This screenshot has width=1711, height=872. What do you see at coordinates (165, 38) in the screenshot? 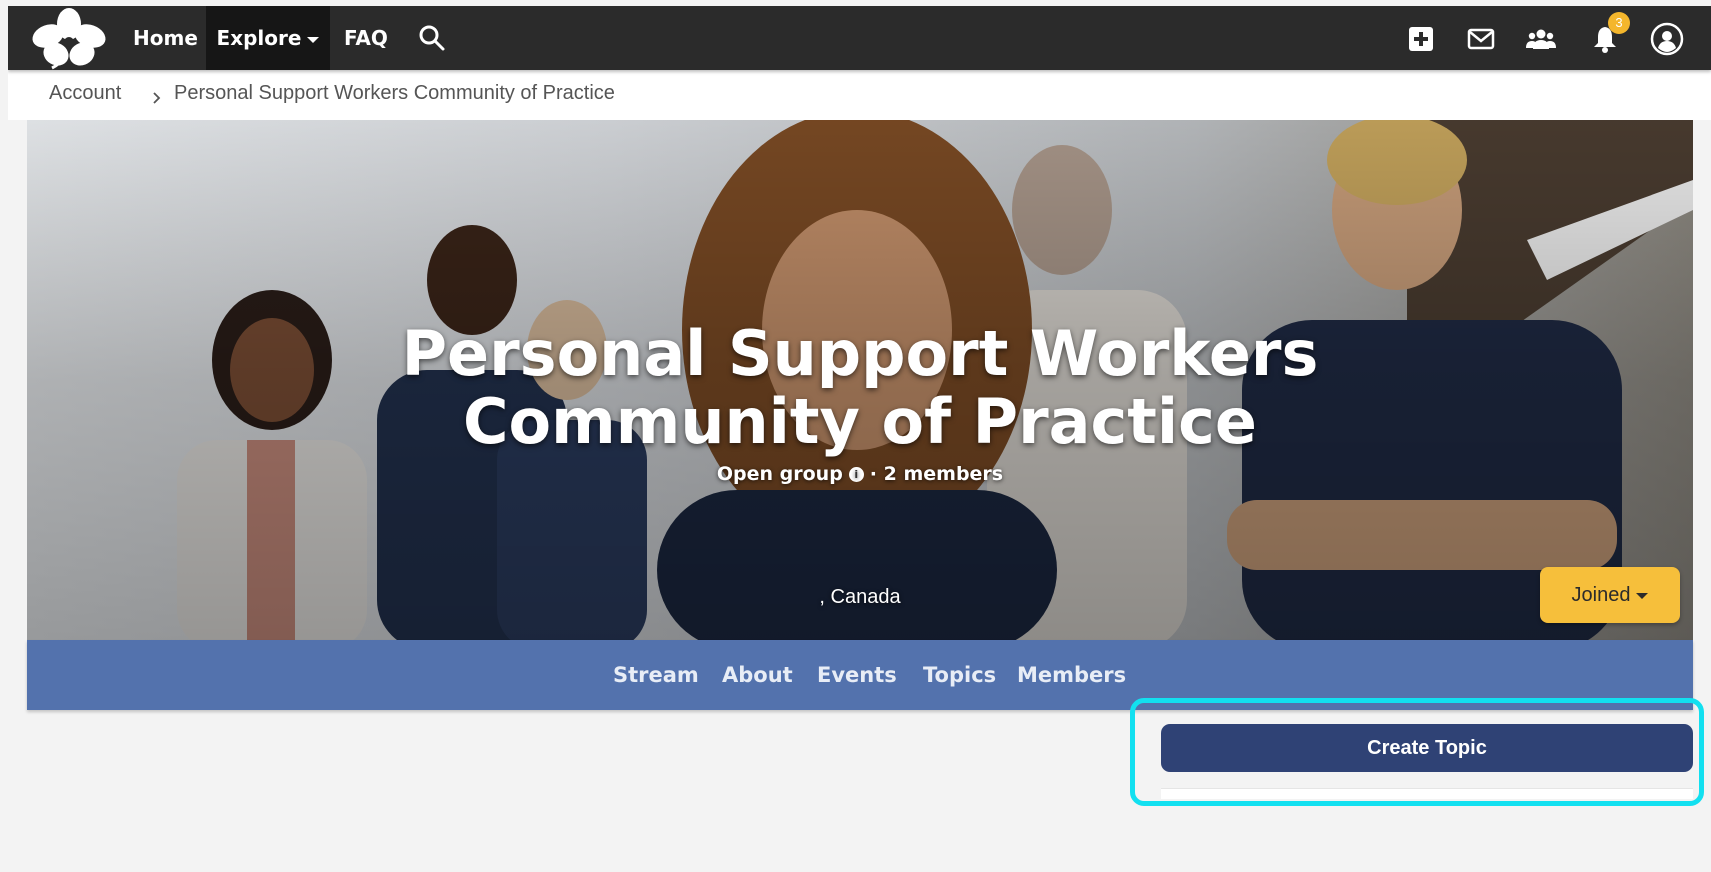
I see `nav-home: Home` at bounding box center [165, 38].